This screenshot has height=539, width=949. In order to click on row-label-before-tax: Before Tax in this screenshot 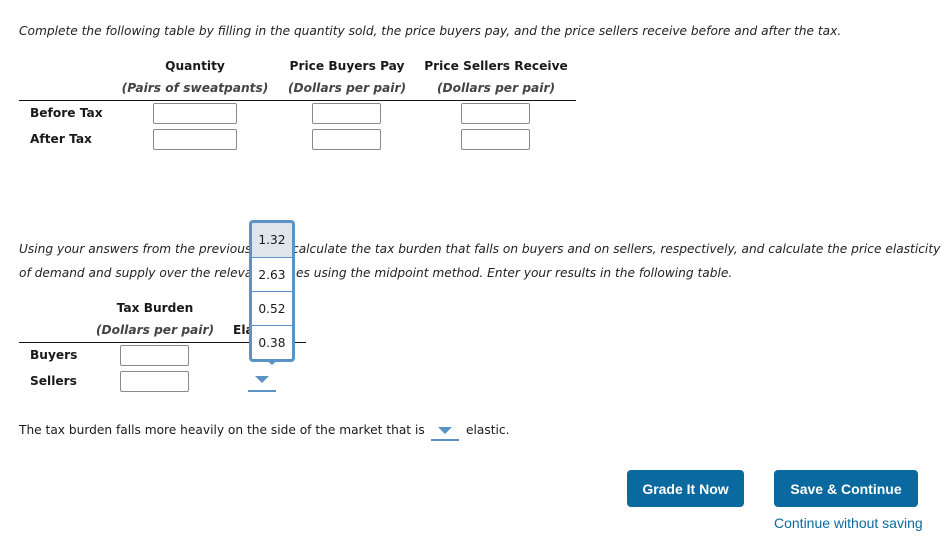, I will do `click(66, 113)`.